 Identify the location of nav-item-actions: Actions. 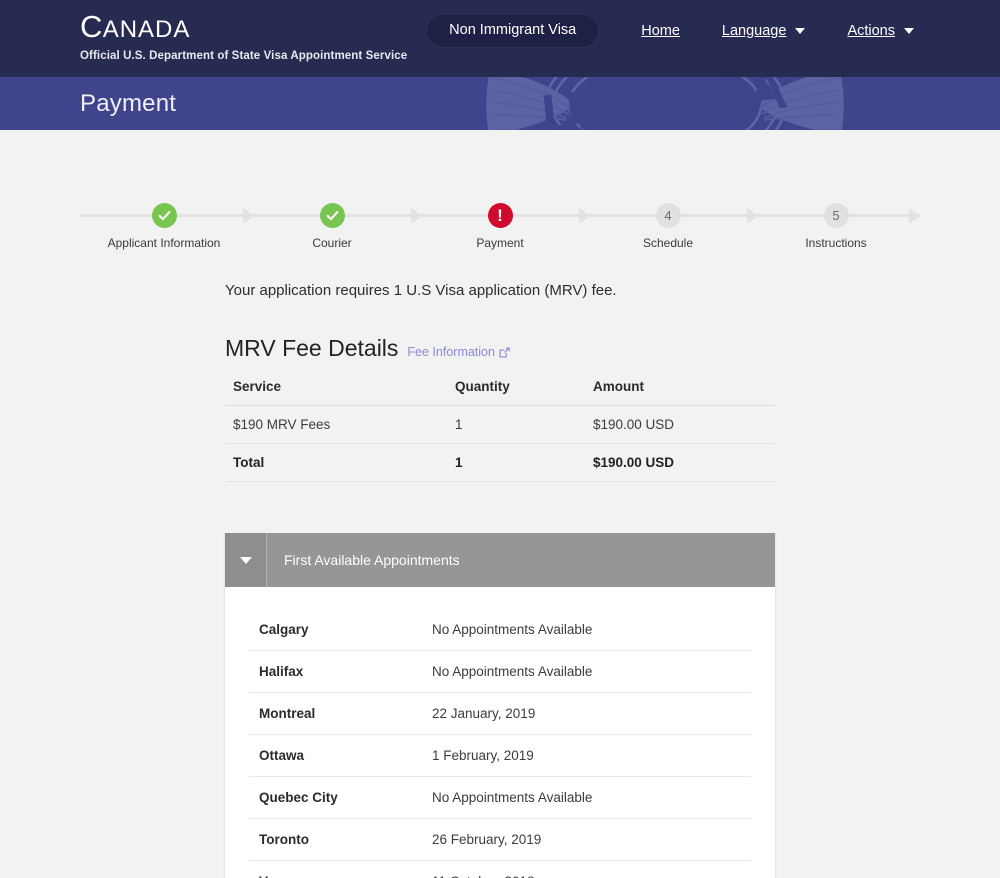
(859, 31).